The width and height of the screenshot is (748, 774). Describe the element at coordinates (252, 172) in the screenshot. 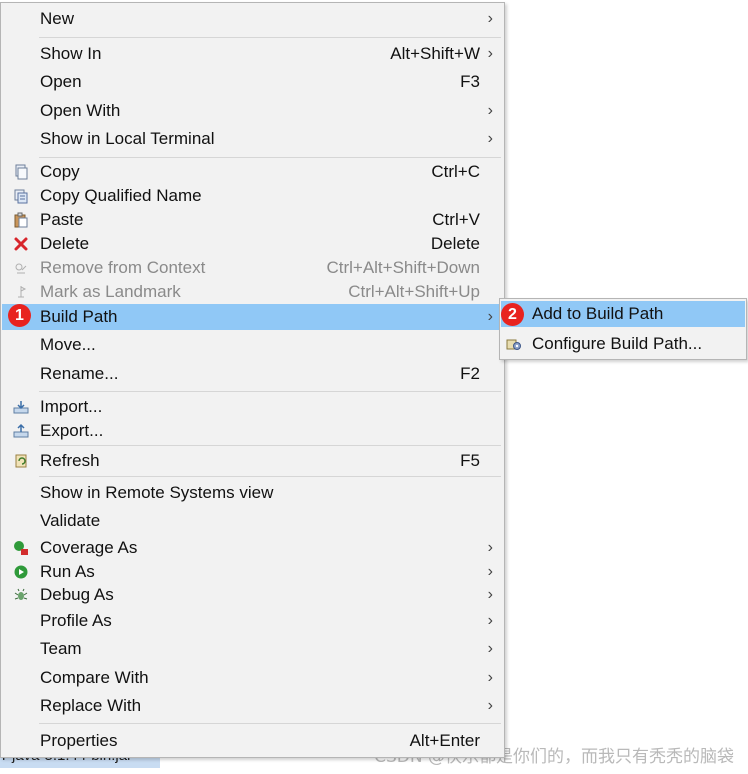

I see `menu-item-copy: Copy Ctrl+C` at that location.